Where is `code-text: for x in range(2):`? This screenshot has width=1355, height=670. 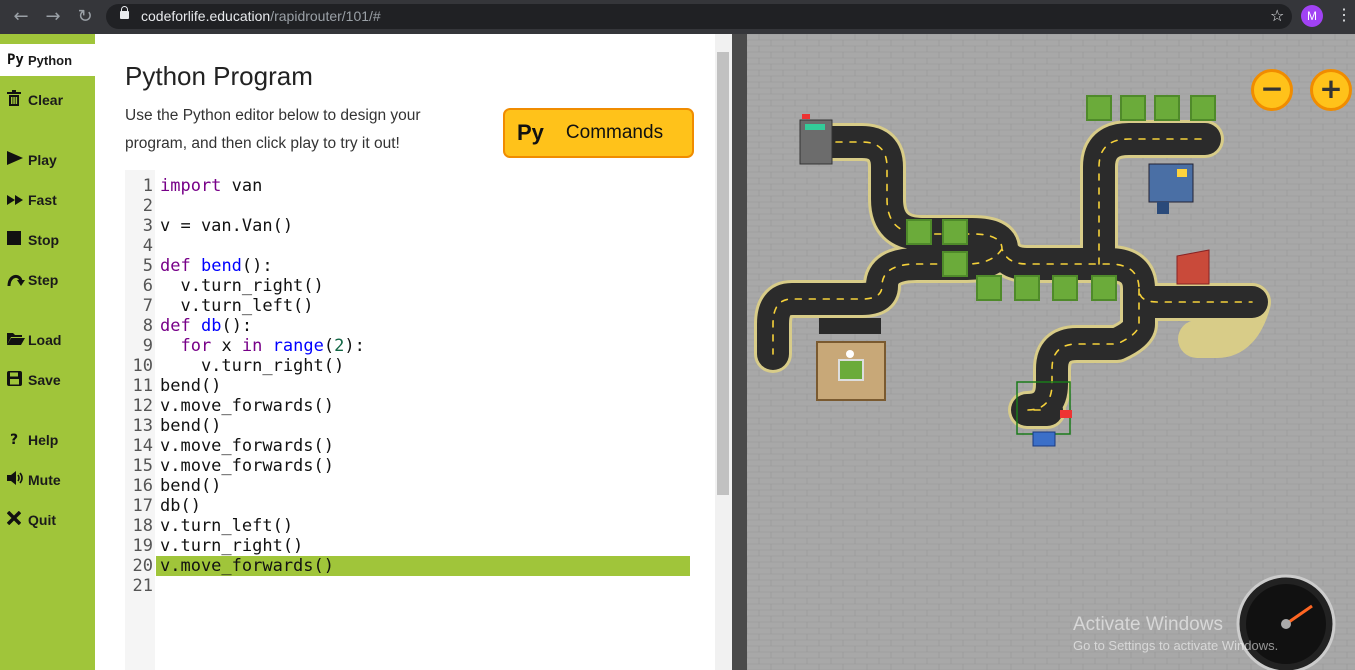 code-text: for x in range(2): is located at coordinates (272, 346).